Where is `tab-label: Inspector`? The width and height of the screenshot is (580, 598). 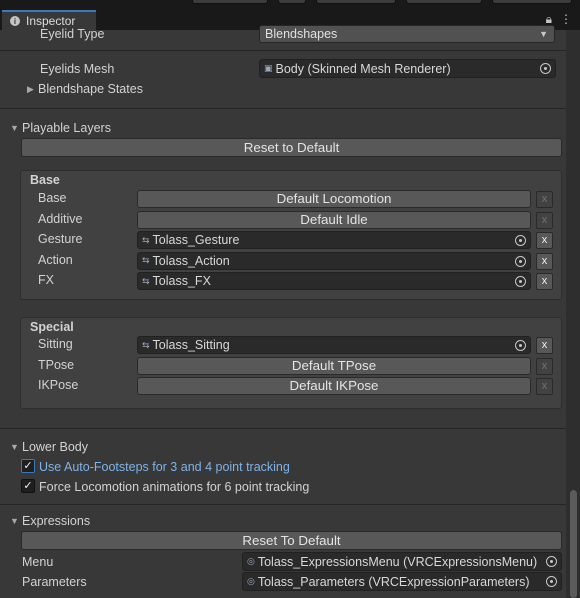 tab-label: Inspector is located at coordinates (51, 21).